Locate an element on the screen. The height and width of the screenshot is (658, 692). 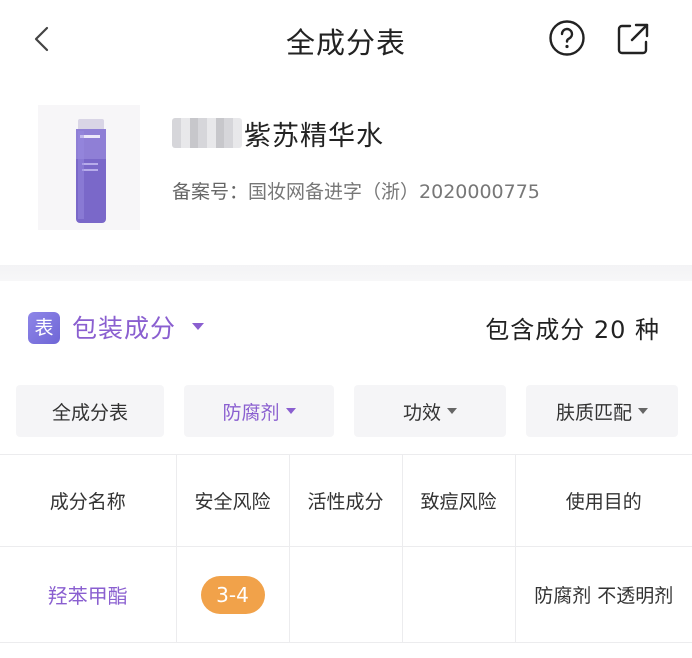
active-ingredient-cell is located at coordinates (345, 594).